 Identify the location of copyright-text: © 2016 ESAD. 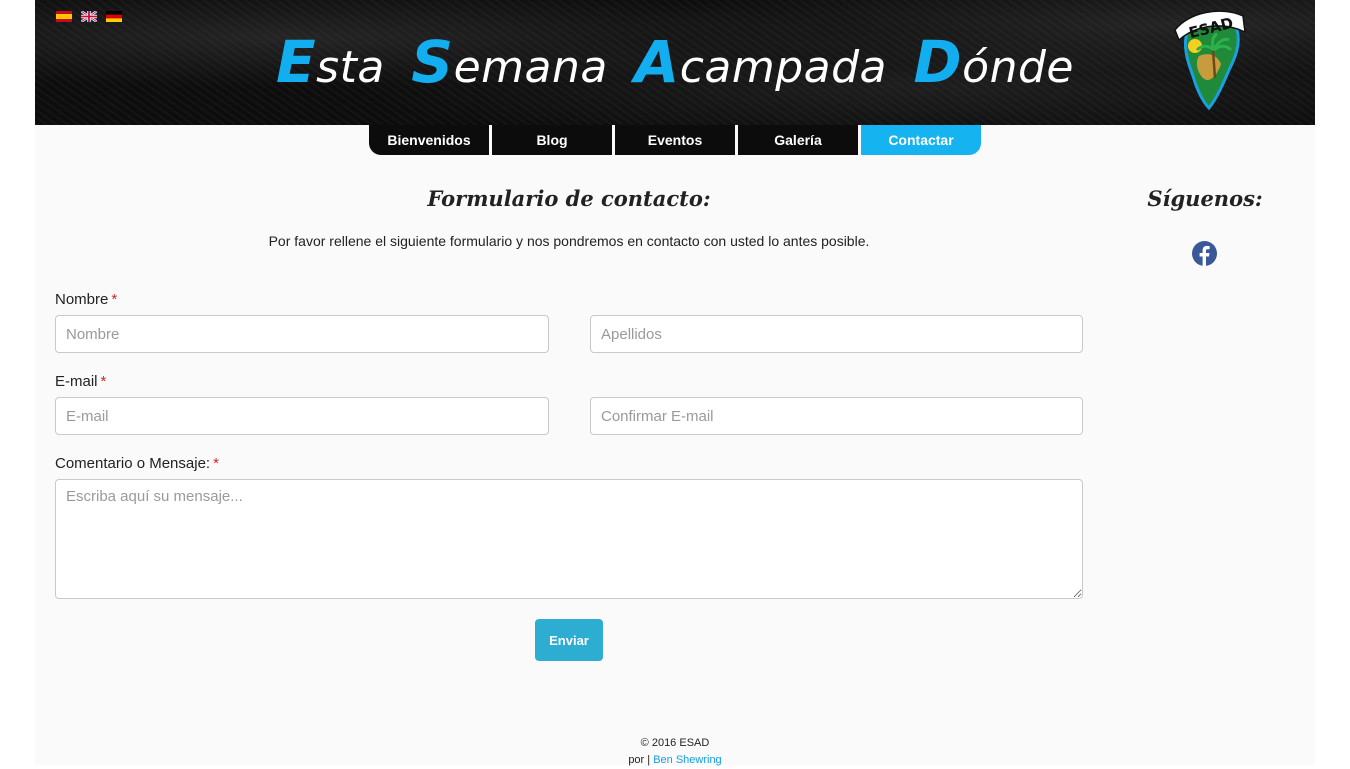
(675, 743).